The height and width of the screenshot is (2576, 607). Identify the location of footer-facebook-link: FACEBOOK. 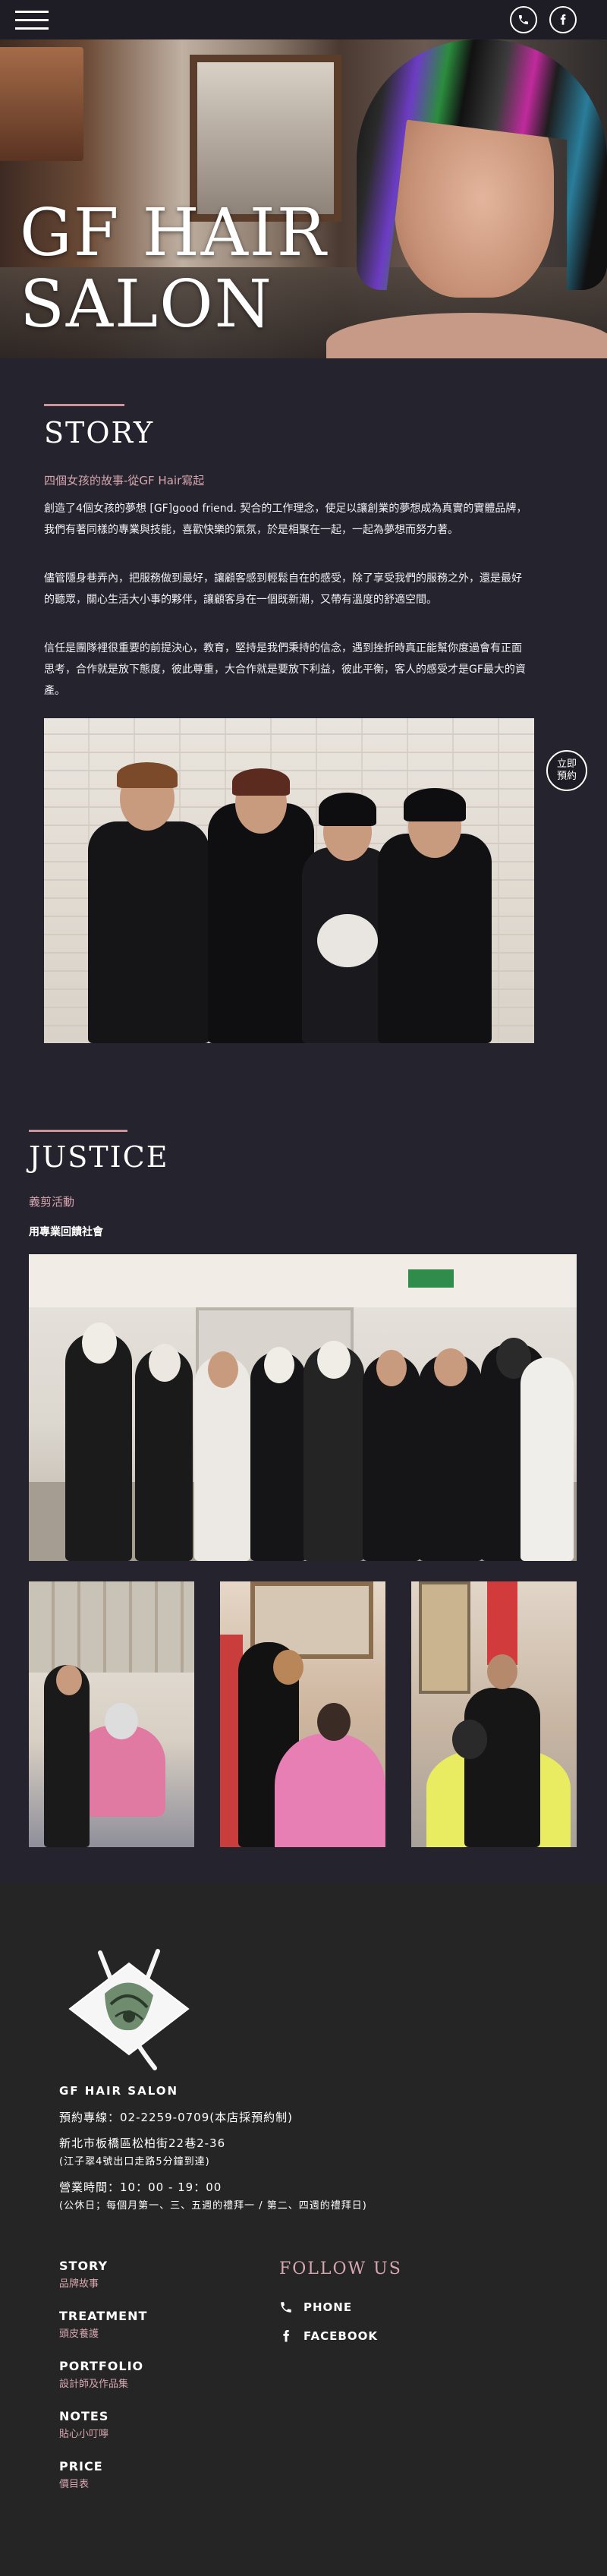
(328, 2336).